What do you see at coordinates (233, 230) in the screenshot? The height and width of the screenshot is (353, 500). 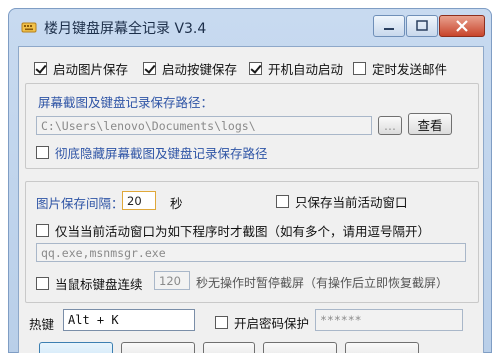 I see `program-only-checkbox: 仅当当前活动窗口为如下程序时才截图（如有多个，请用逗号隔开）` at bounding box center [233, 230].